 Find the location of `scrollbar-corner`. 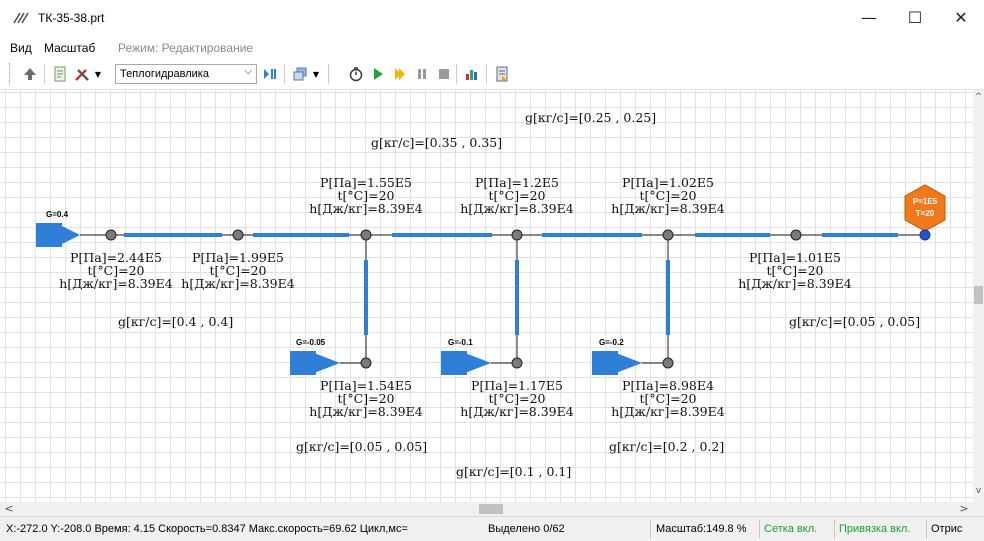

scrollbar-corner is located at coordinates (978, 509).